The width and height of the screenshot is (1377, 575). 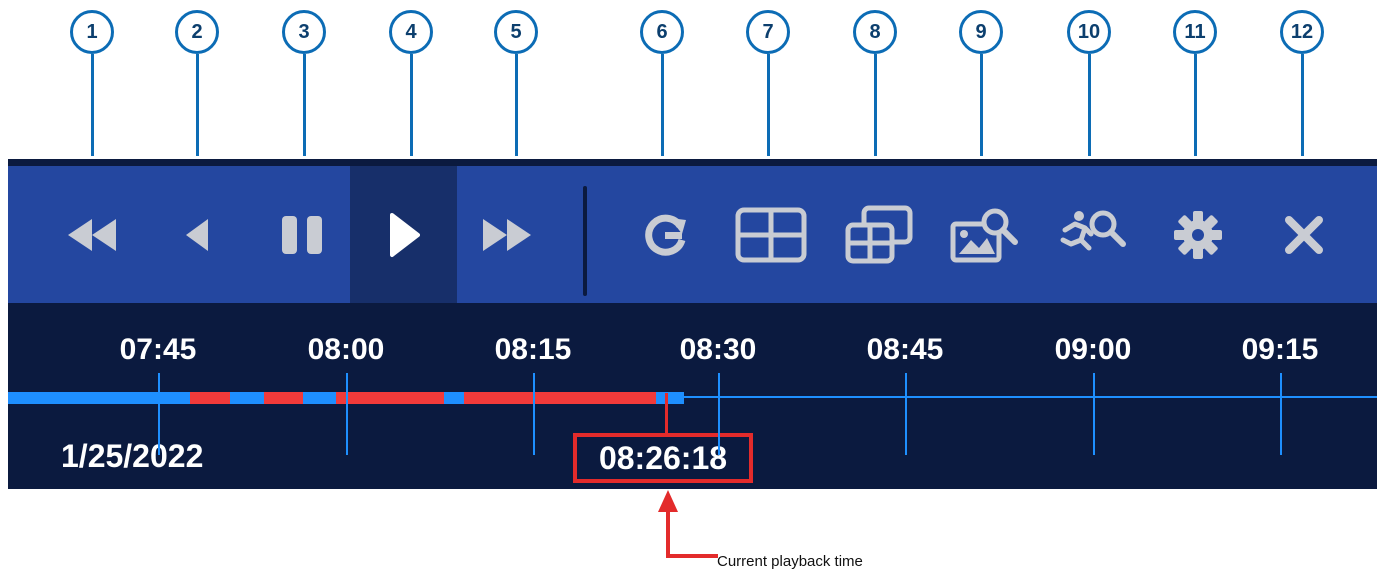 I want to click on image-search-icon, so click(x=985, y=235).